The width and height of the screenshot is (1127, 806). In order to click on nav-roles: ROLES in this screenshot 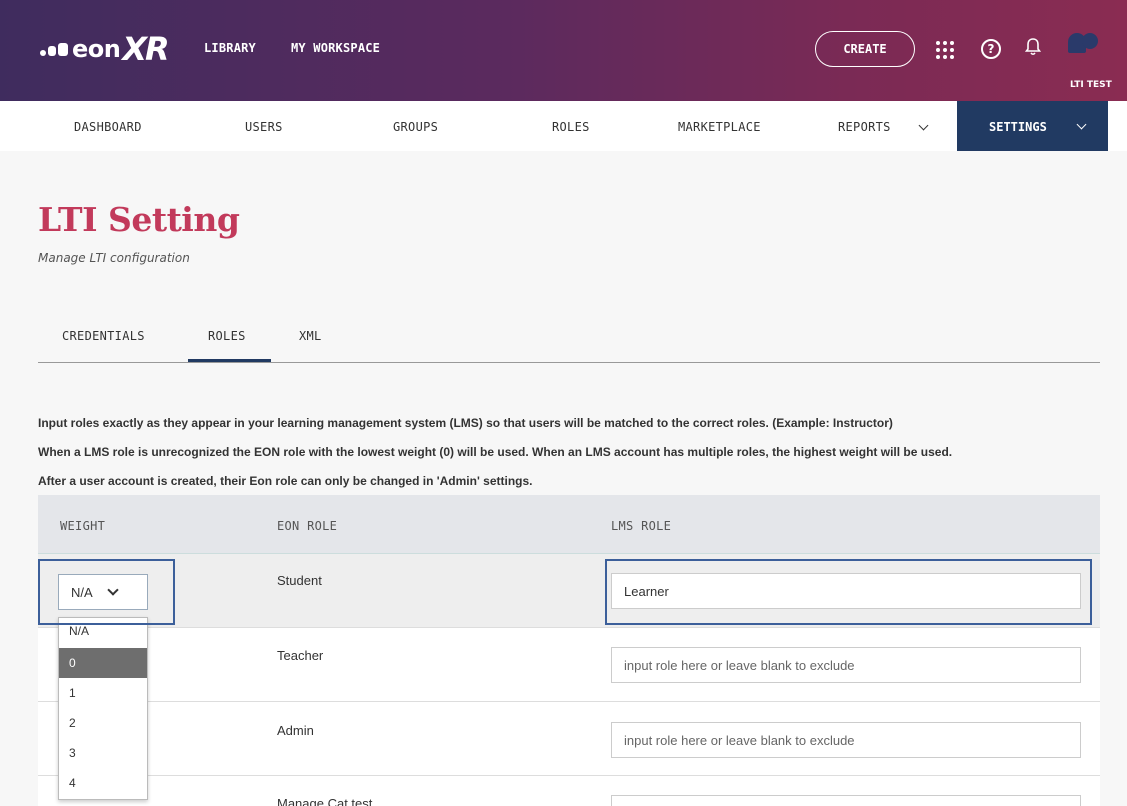, I will do `click(571, 127)`.